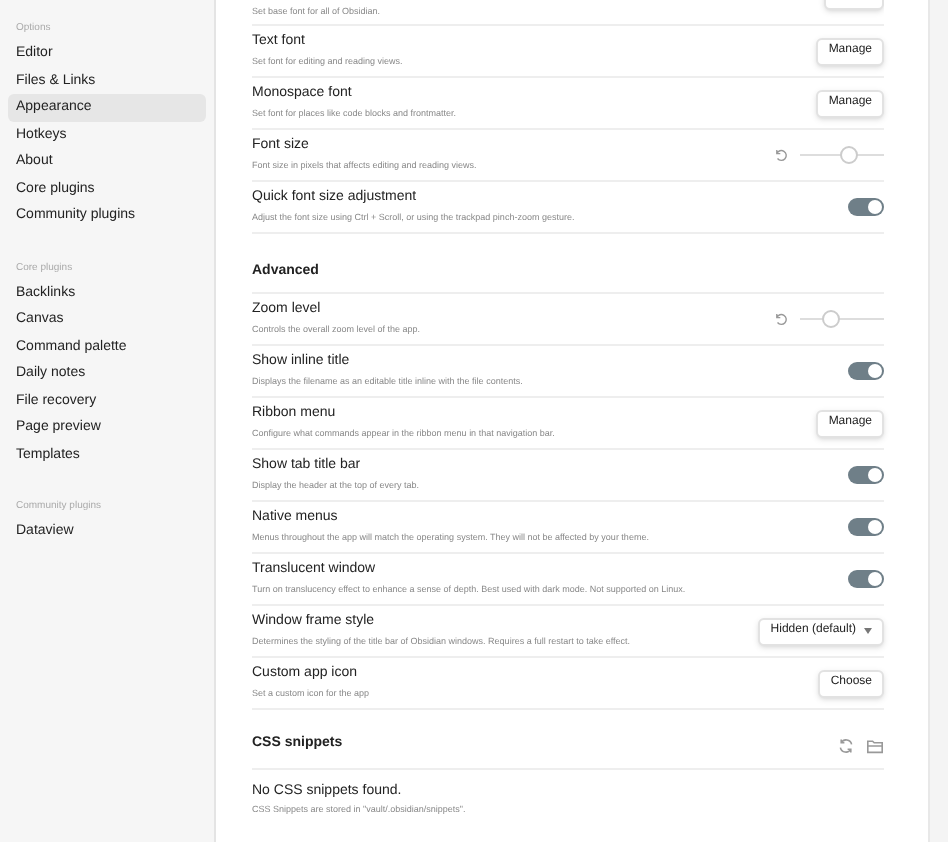 This screenshot has height=842, width=948. What do you see at coordinates (875, 745) in the screenshot?
I see `folder-icon` at bounding box center [875, 745].